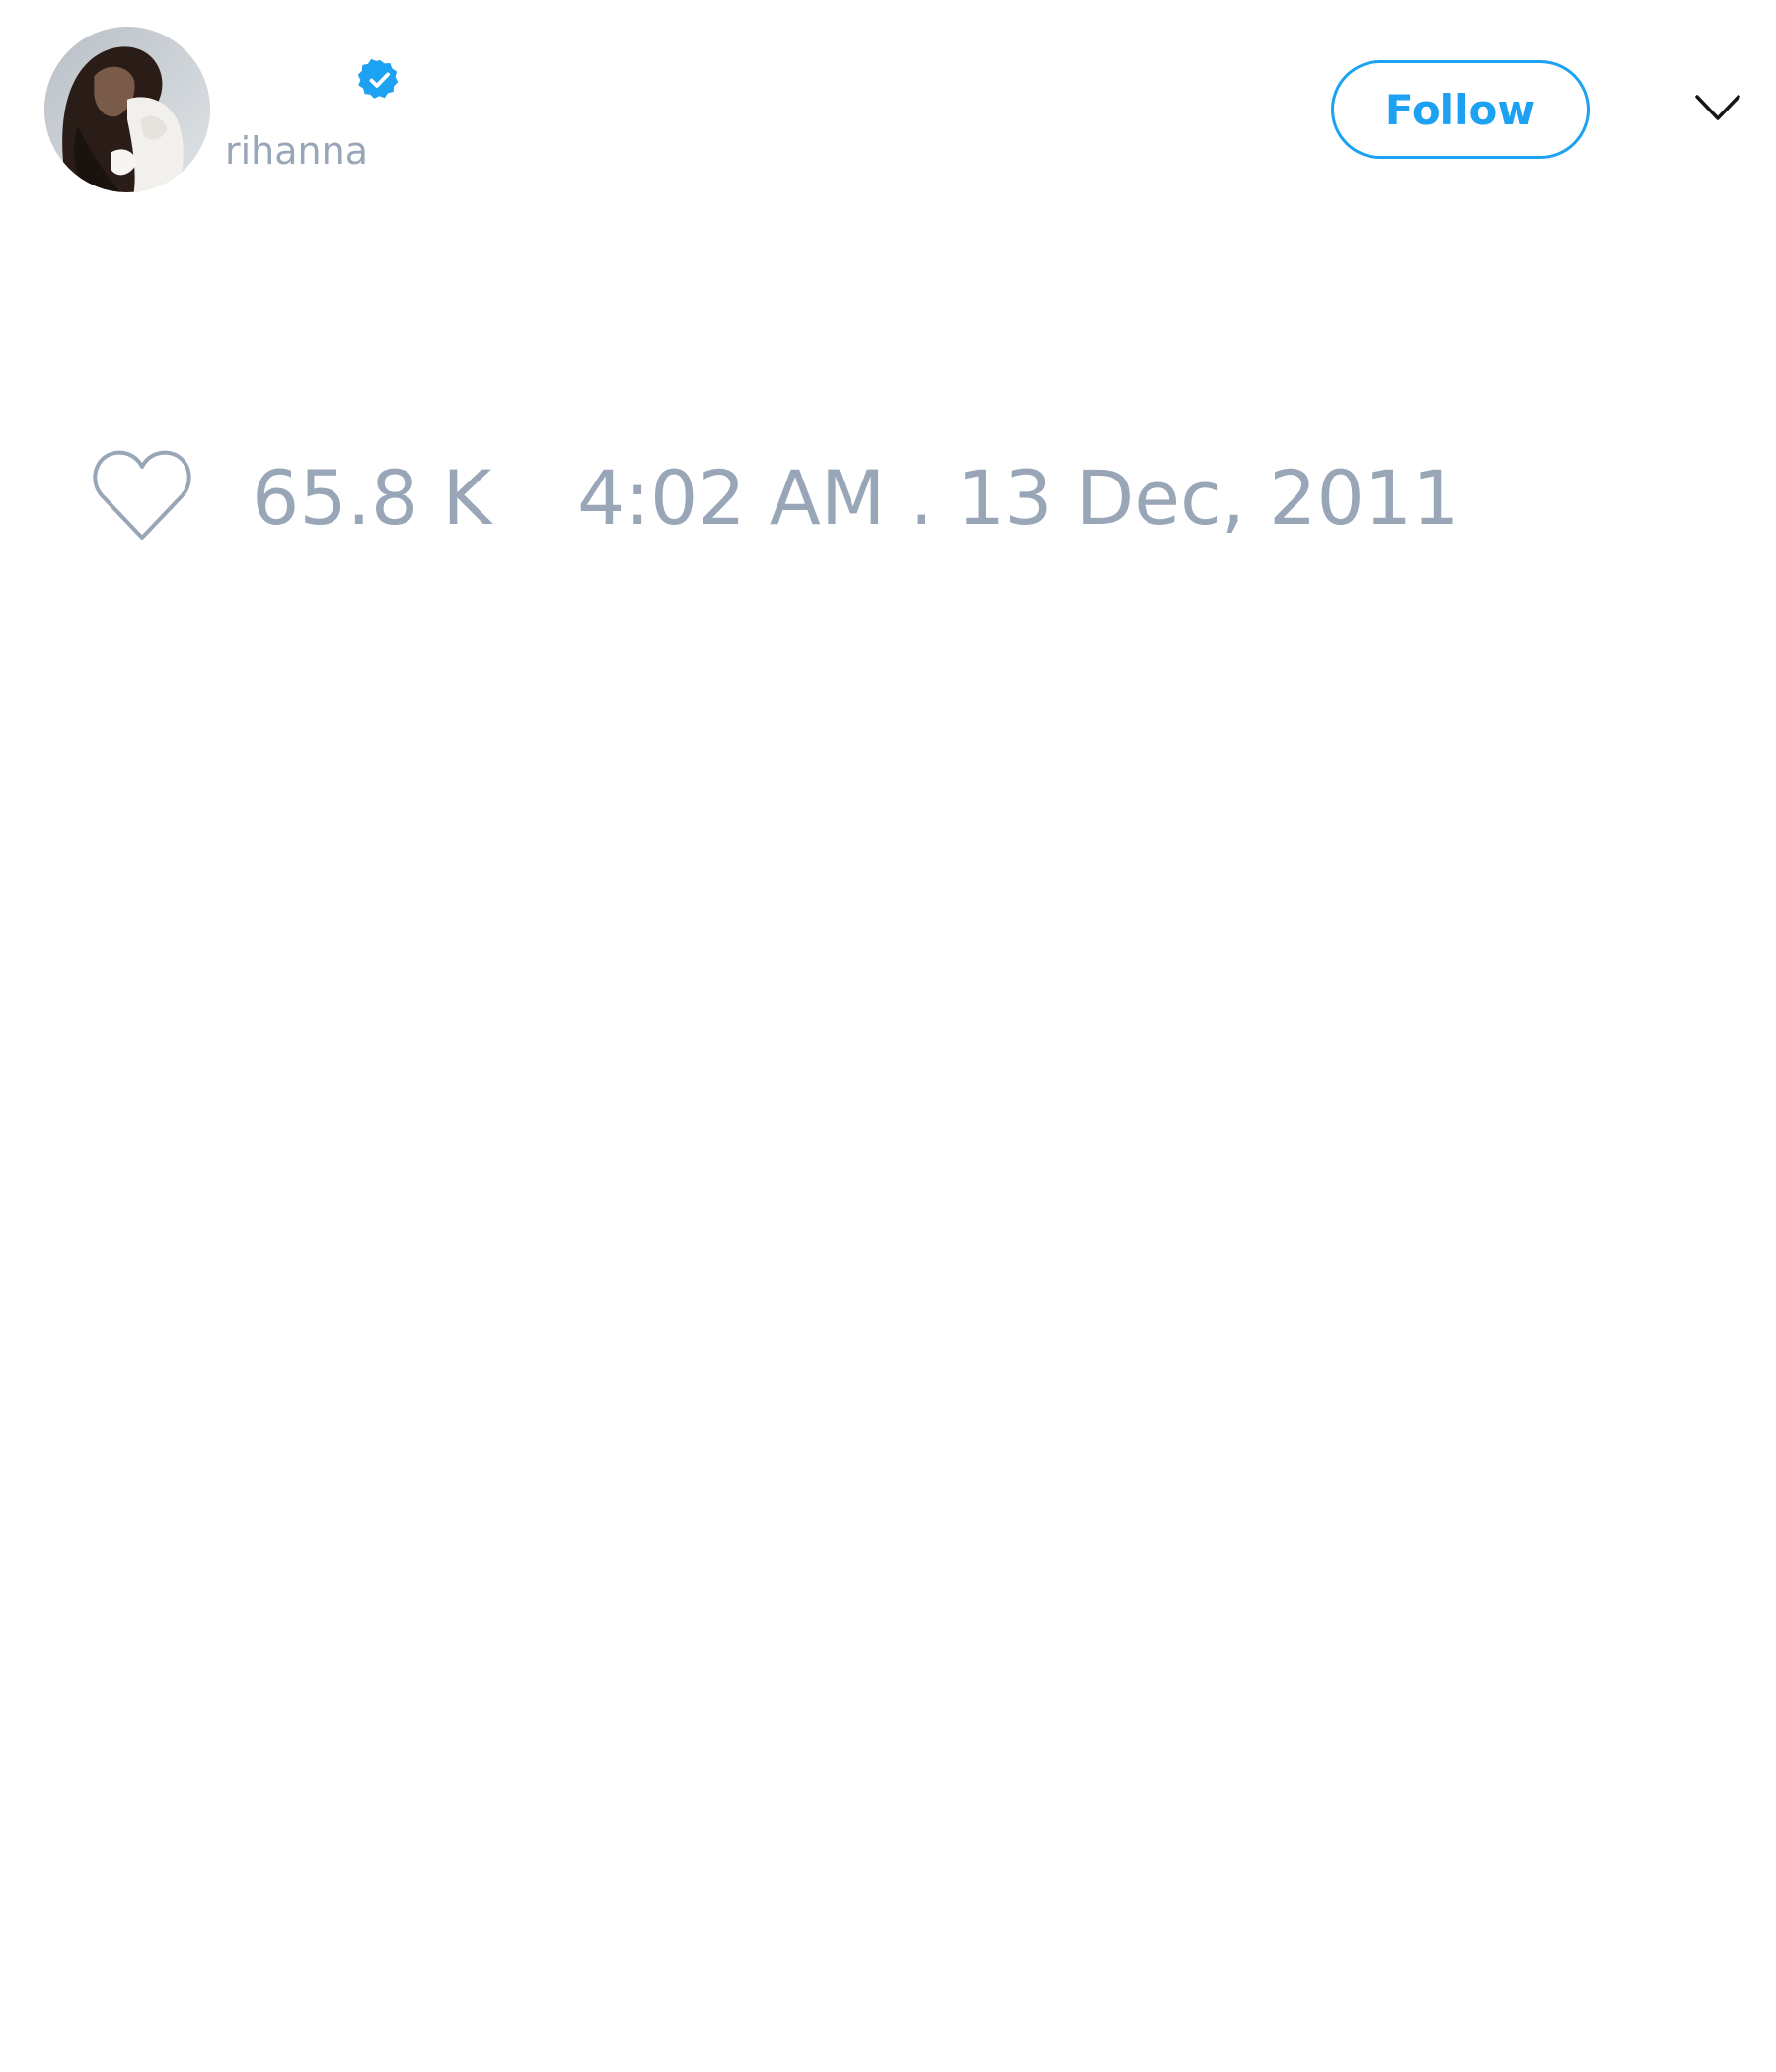 This screenshot has height=2072, width=1776. Describe the element at coordinates (1718, 109) in the screenshot. I see `chevron-down-icon` at that location.